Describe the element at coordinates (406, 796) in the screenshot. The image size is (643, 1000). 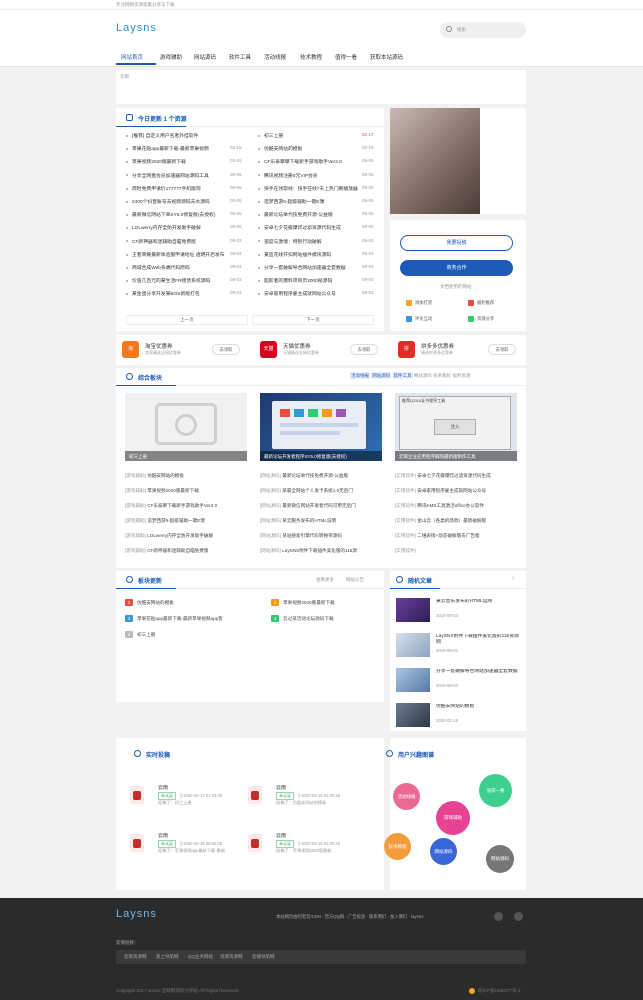
I see `bubble-activity: 活动线报` at that location.